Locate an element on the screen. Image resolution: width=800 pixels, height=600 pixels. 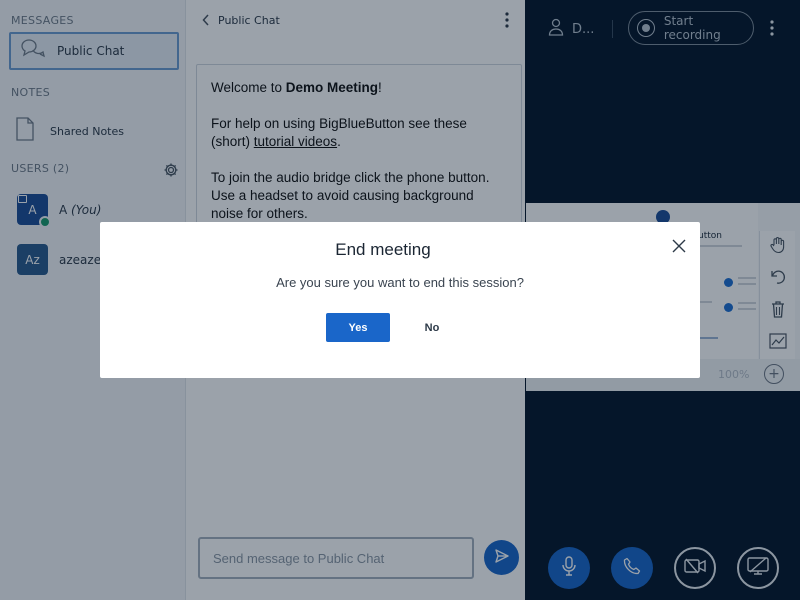
no-button: No is located at coordinates (432, 327).